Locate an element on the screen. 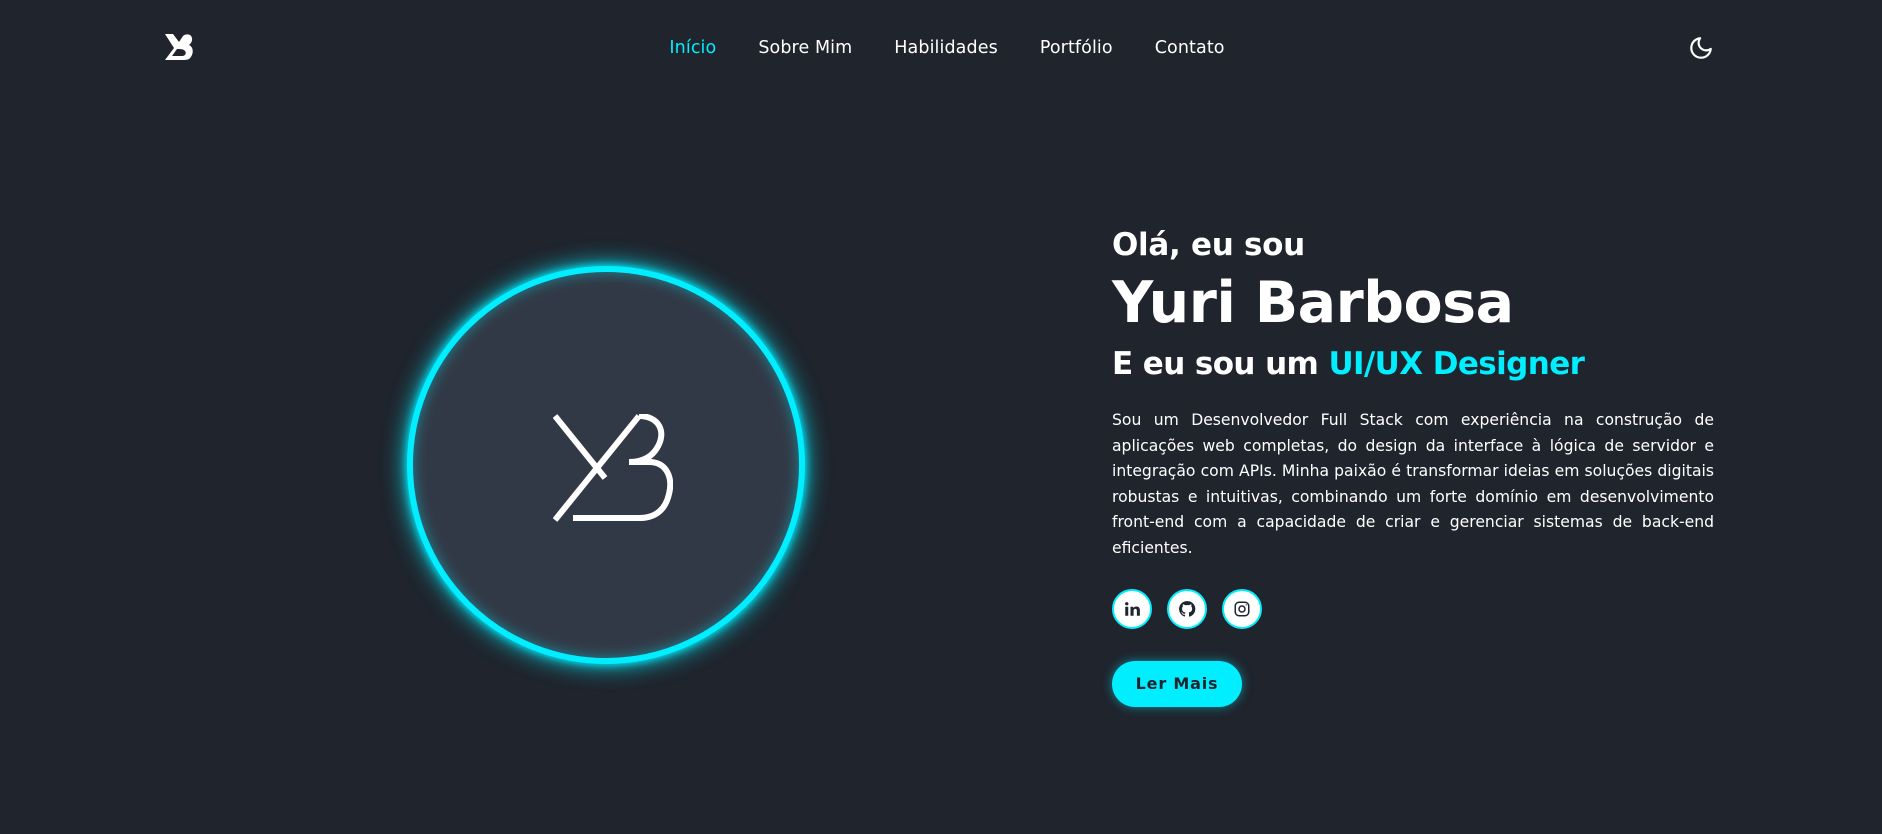 The height and width of the screenshot is (834, 1882). role-line: E eu sou um UI/UX Designer is located at coordinates (1413, 364).